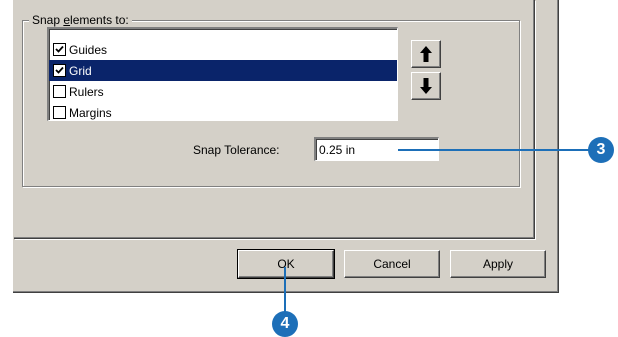 The height and width of the screenshot is (337, 618). I want to click on grid-checkbox, so click(59, 70).